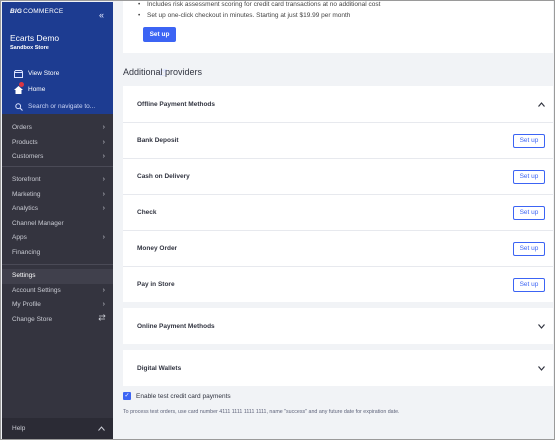 The height and width of the screenshot is (440, 555). Describe the element at coordinates (338, 140) in the screenshot. I see `payment-method-row: Bank Deposit Set up` at that location.